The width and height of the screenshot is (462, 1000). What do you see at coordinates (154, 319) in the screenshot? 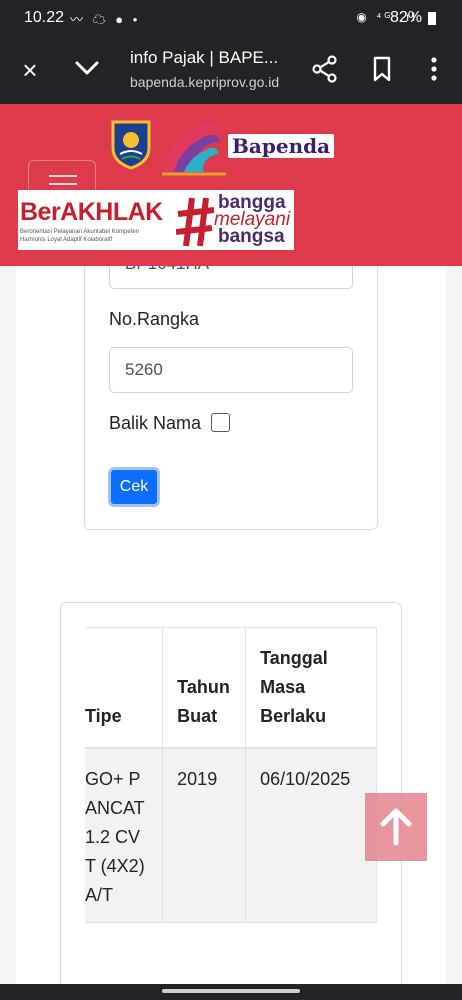
I see `rangka-label: No.Rangka` at bounding box center [154, 319].